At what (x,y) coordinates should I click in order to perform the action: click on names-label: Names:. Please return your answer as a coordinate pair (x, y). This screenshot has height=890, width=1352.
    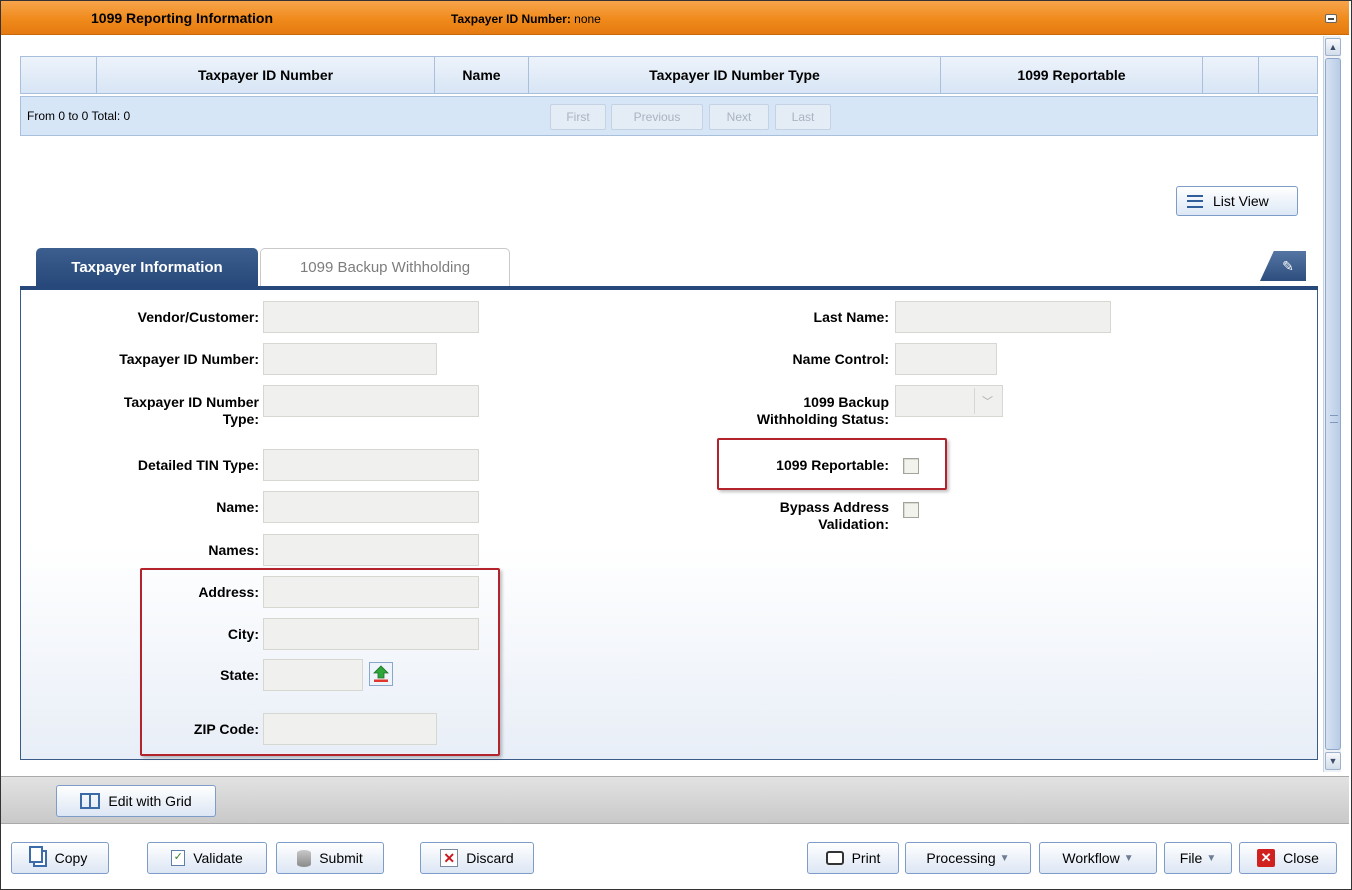
    Looking at the image, I should click on (233, 550).